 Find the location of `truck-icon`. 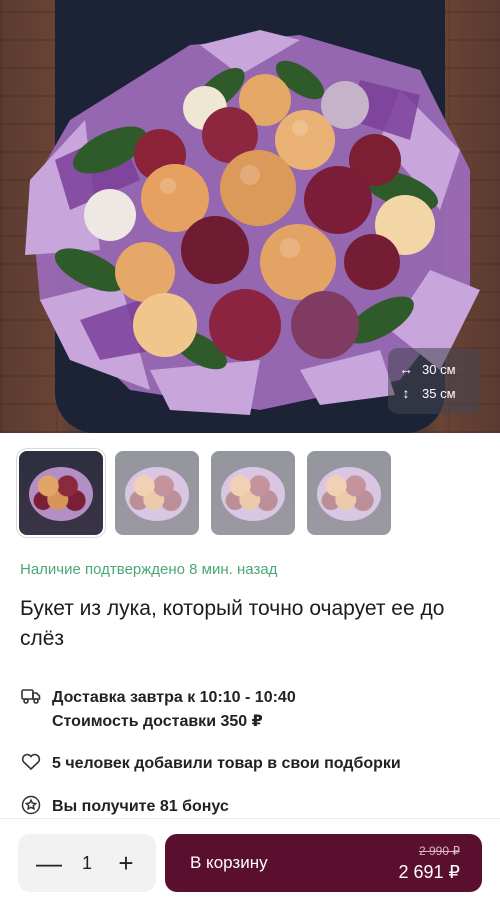

truck-icon is located at coordinates (31, 696).